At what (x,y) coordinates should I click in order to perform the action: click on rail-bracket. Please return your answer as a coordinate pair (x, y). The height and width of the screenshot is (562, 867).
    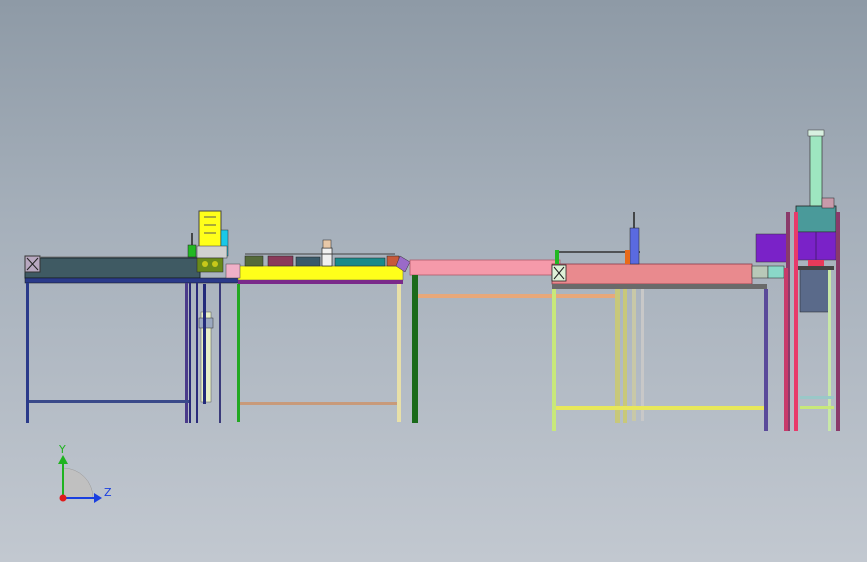
    Looking at the image, I should click on (557, 257).